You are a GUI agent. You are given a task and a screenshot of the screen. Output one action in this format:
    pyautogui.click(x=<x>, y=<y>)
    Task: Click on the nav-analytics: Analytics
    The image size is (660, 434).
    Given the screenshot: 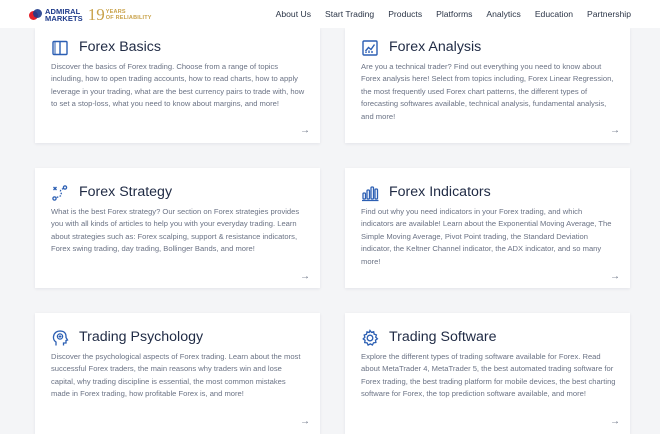 What is the action you would take?
    pyautogui.click(x=503, y=14)
    